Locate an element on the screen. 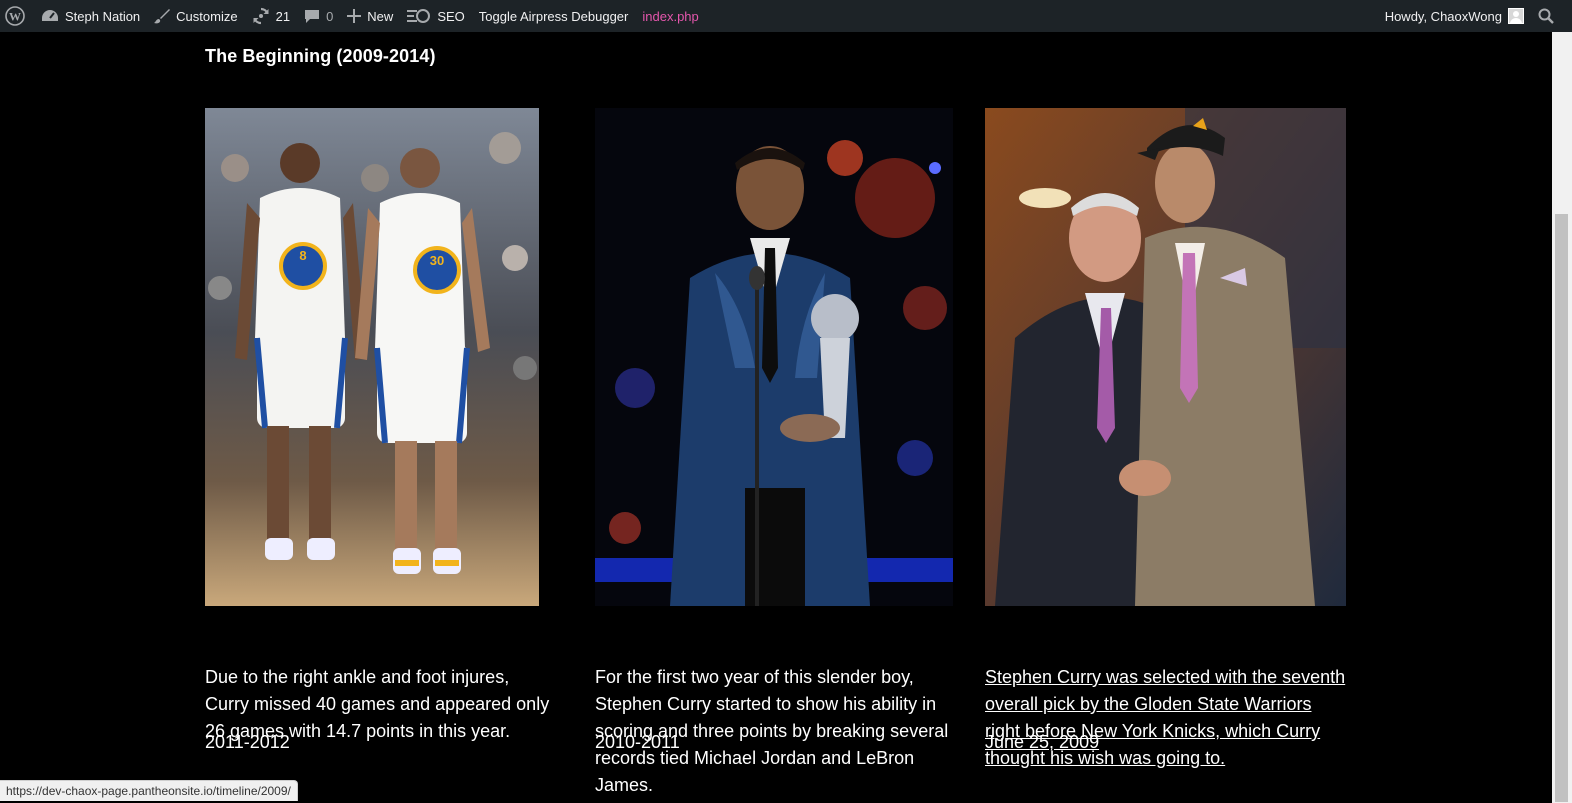  toggle-debugger-button: Toggle Airpress Debugger is located at coordinates (554, 16).